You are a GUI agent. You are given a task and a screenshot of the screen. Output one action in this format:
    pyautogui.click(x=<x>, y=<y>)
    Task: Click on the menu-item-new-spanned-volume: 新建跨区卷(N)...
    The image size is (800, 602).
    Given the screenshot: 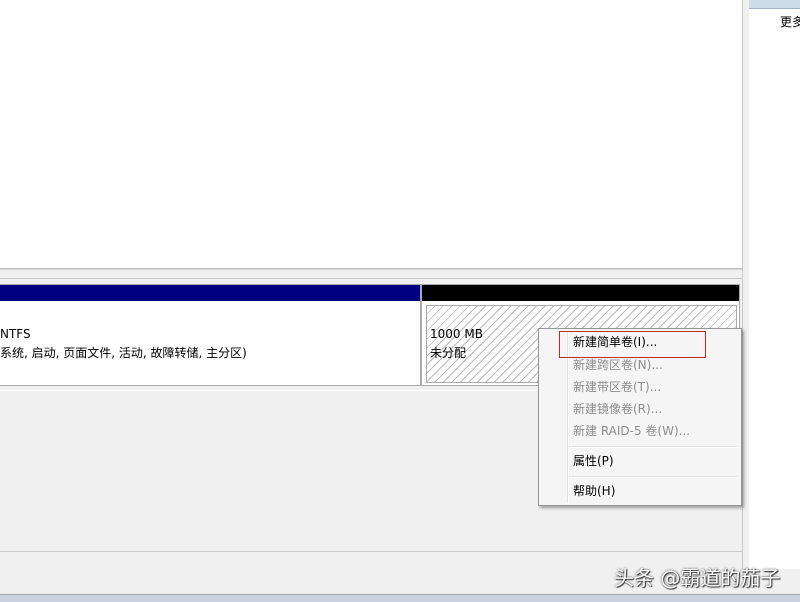 What is the action you would take?
    pyautogui.click(x=640, y=365)
    